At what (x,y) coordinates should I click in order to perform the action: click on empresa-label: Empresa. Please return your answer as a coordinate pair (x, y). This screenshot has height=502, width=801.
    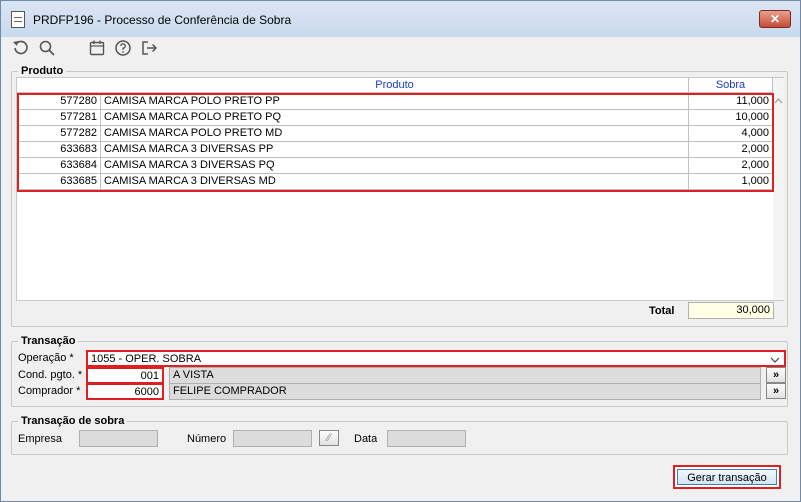
    Looking at the image, I should click on (40, 439).